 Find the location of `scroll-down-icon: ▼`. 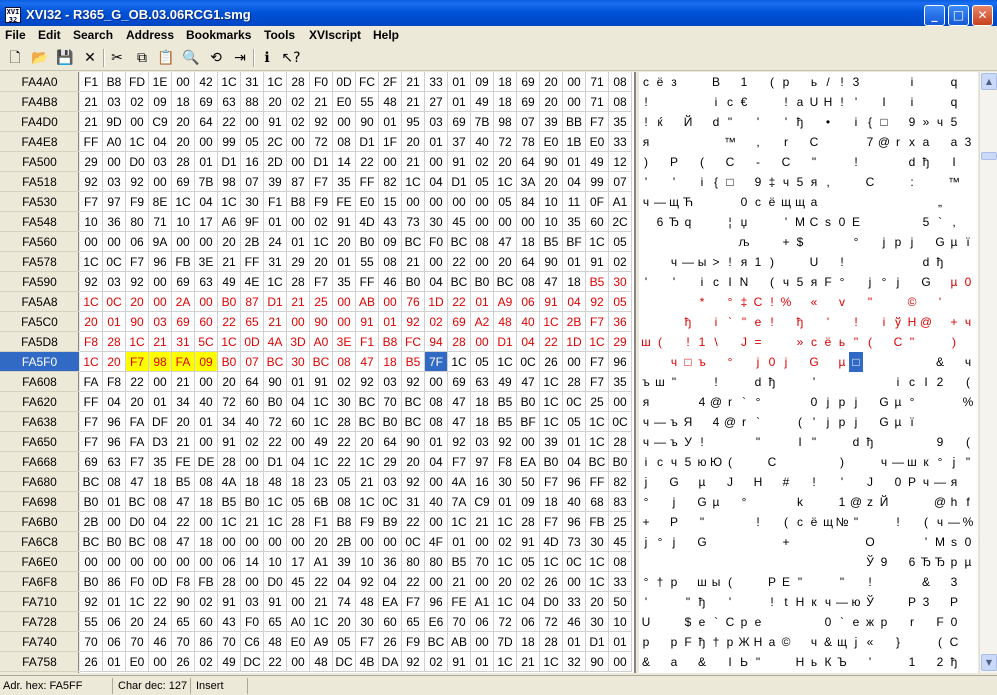

scroll-down-icon: ▼ is located at coordinates (989, 662).